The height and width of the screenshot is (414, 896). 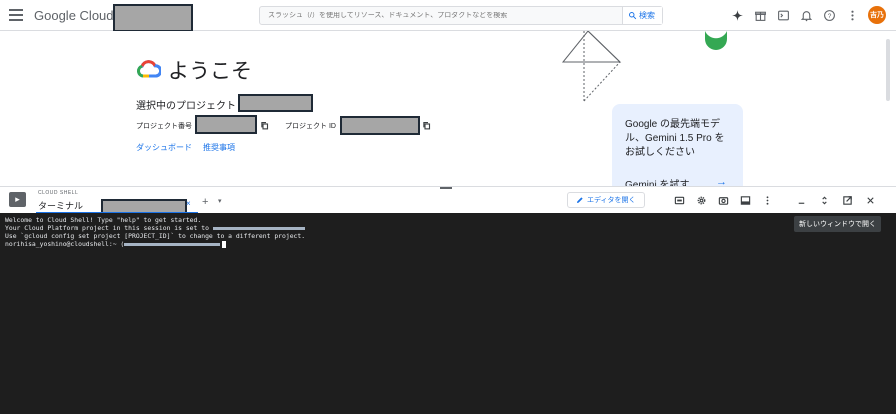 What do you see at coordinates (783, 15) in the screenshot?
I see `cloud-shell-activate-icon` at bounding box center [783, 15].